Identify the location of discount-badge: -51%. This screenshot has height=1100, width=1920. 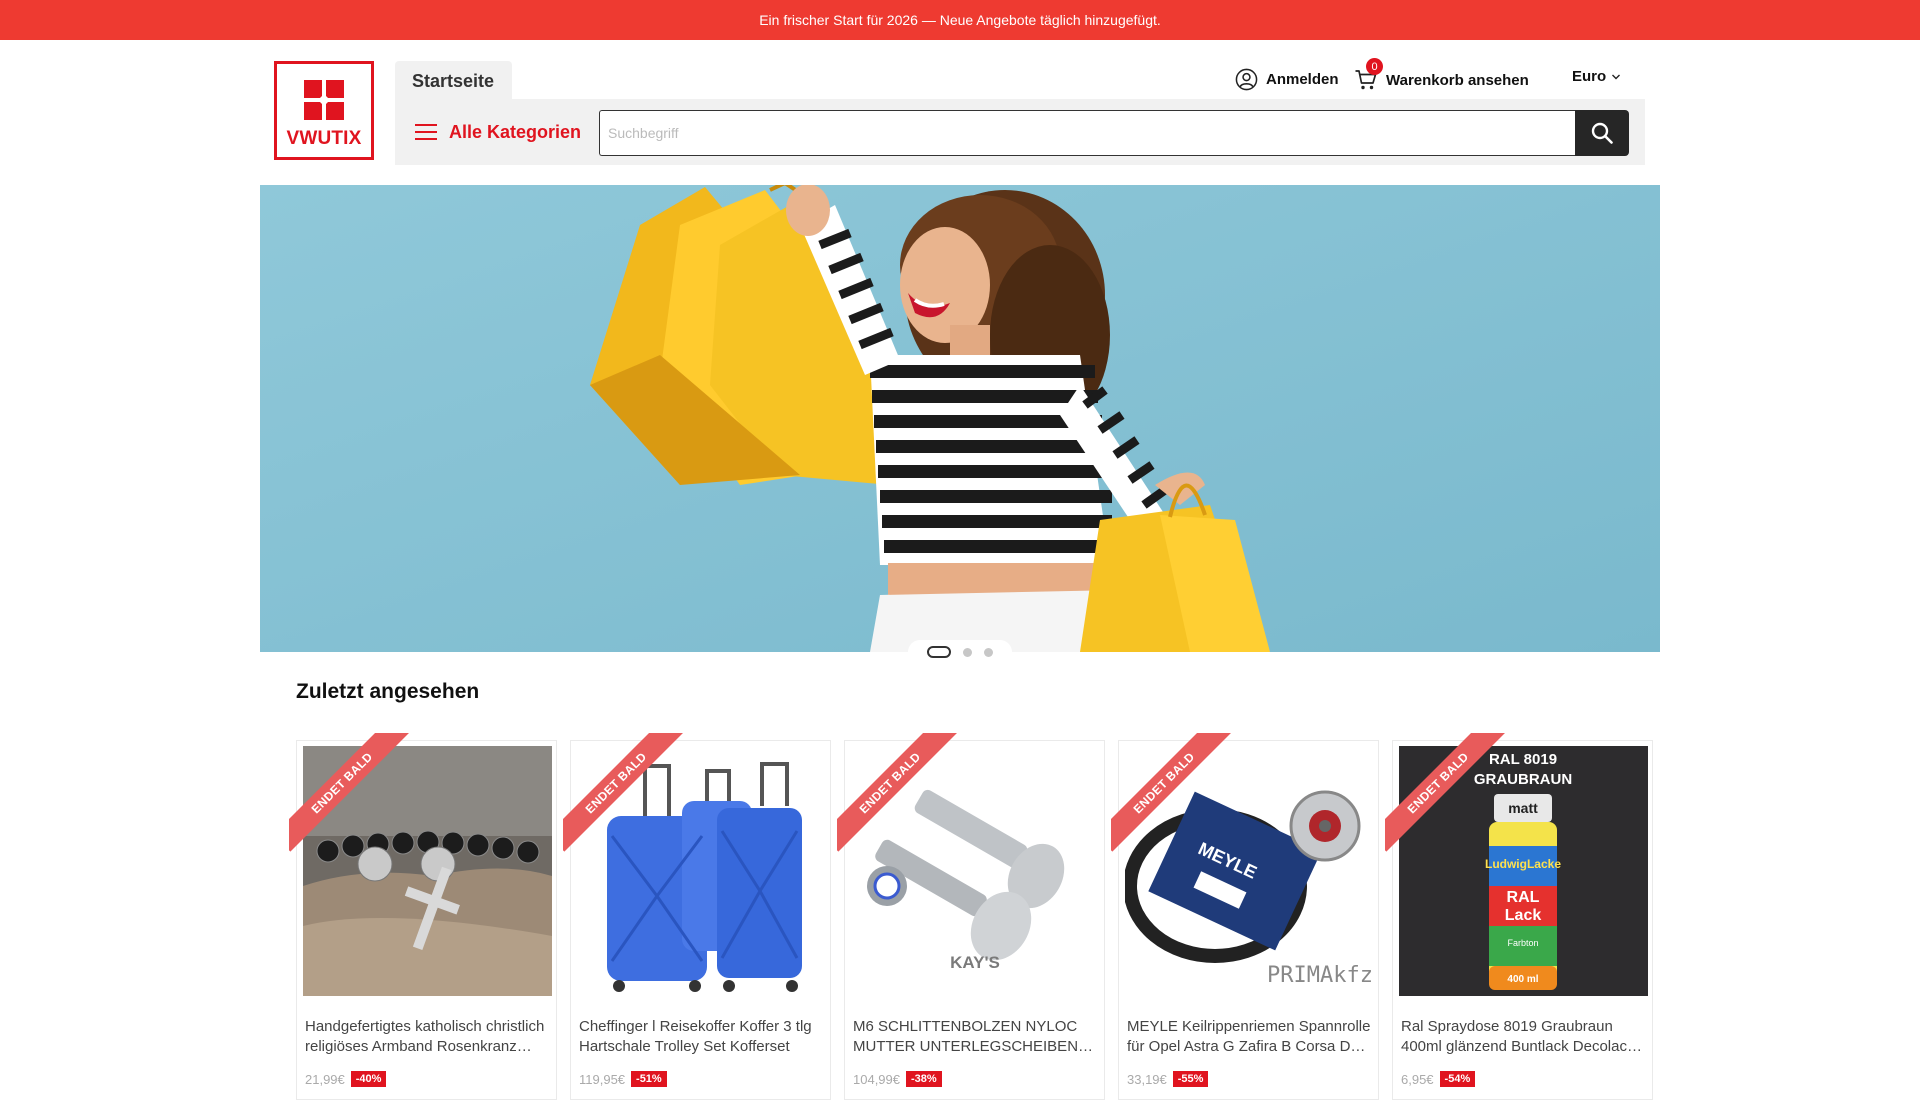
(649, 1079).